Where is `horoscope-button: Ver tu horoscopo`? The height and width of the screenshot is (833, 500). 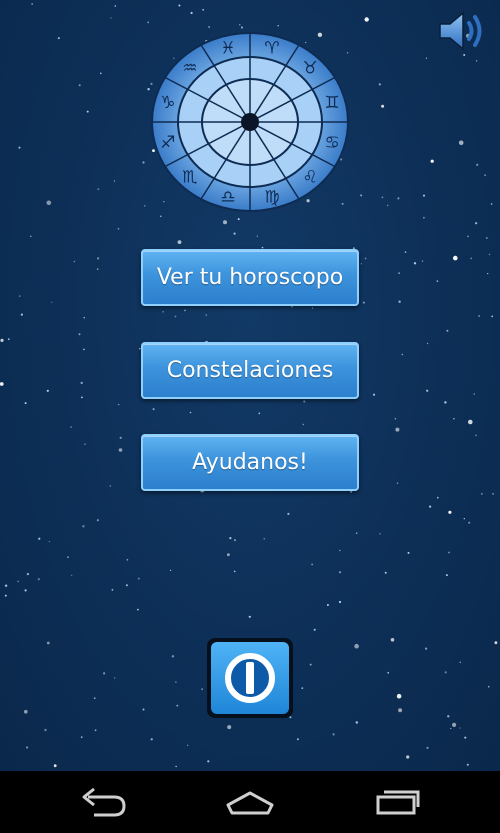 horoscope-button: Ver tu horoscopo is located at coordinates (250, 277).